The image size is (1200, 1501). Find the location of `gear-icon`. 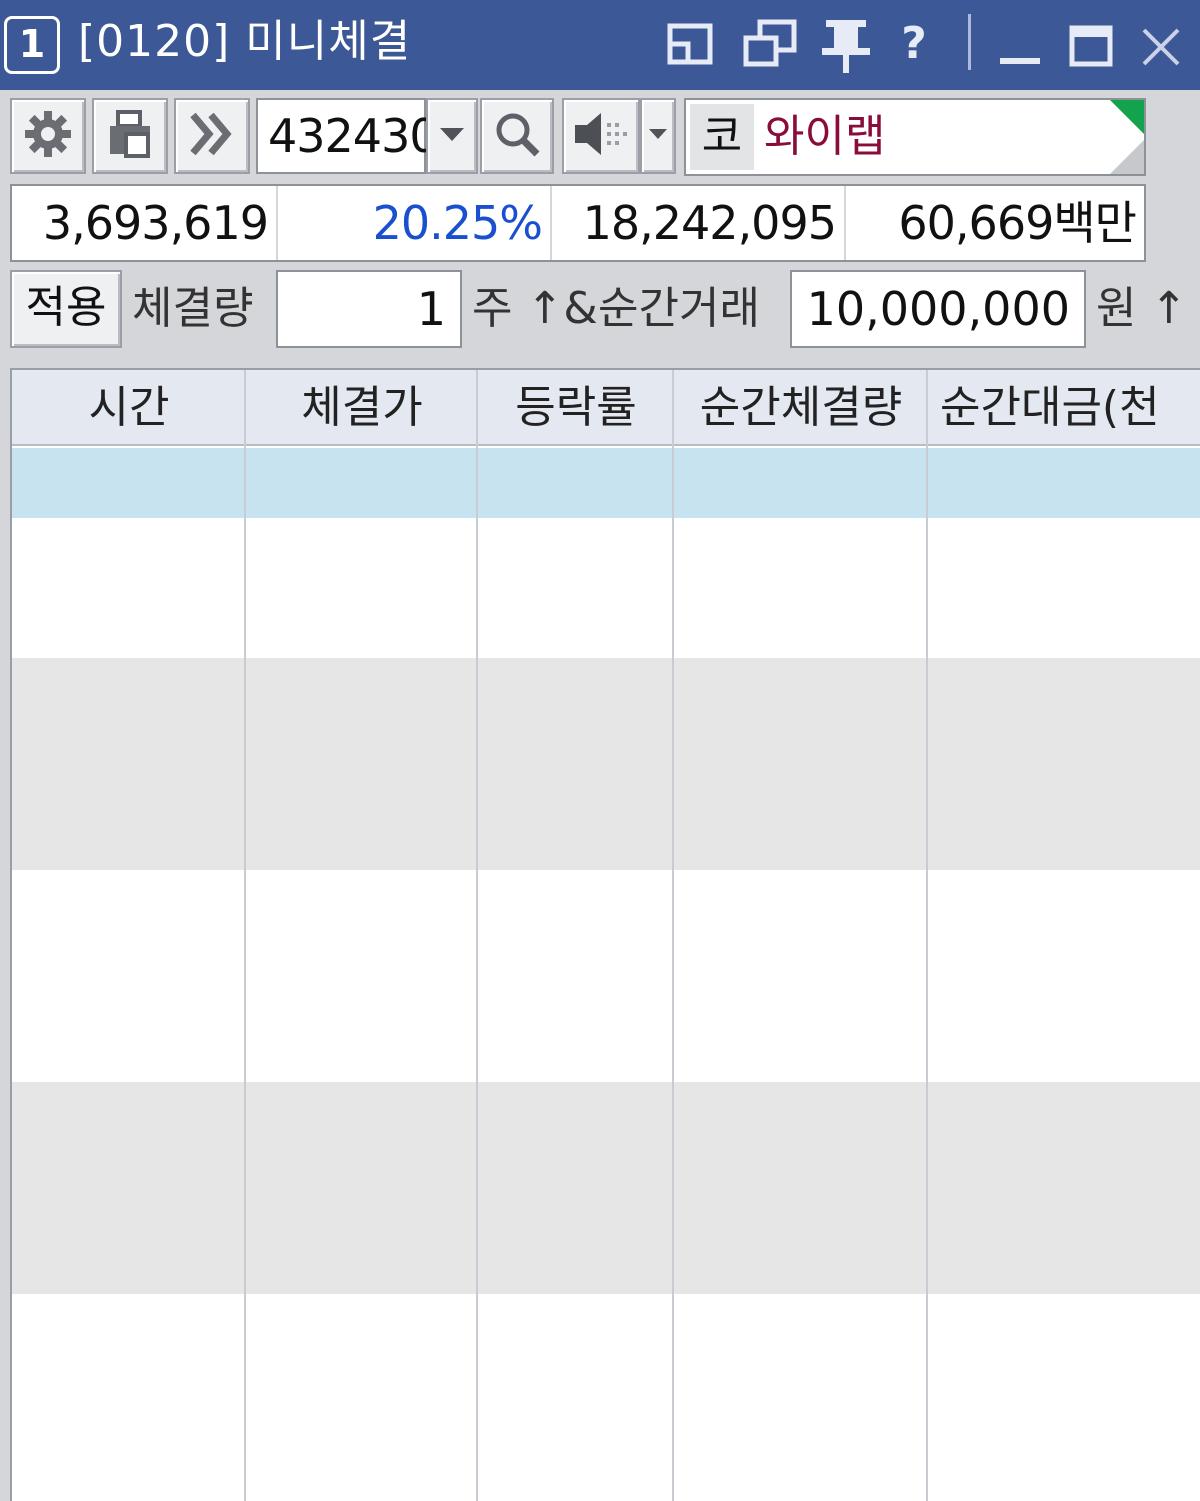

gear-icon is located at coordinates (48, 136).